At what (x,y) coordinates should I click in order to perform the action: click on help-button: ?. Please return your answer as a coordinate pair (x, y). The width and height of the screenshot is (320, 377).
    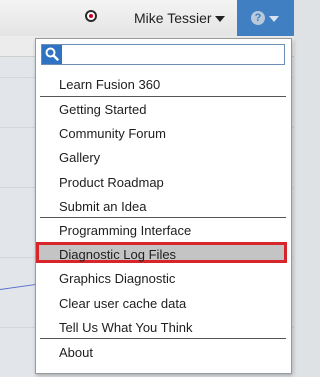
    Looking at the image, I should click on (265, 18).